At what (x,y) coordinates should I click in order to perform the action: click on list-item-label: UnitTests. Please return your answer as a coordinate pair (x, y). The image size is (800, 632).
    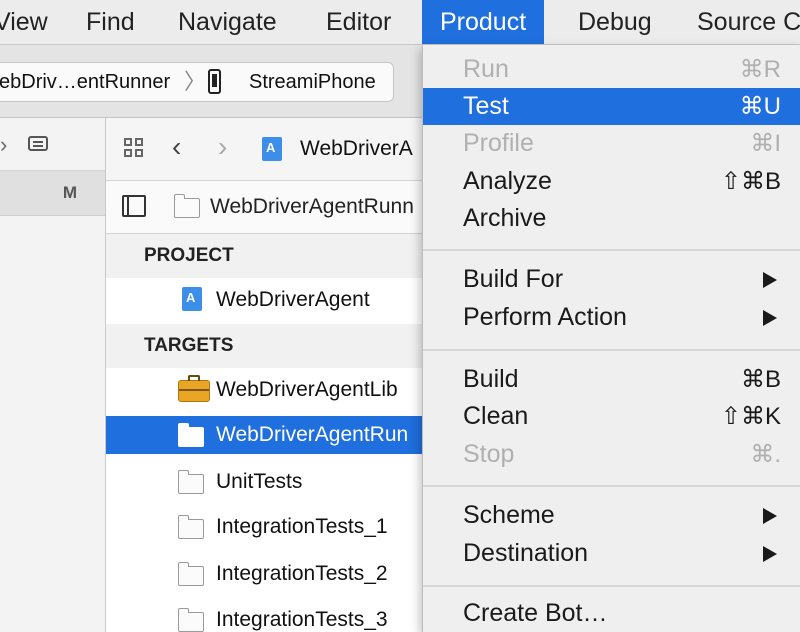
    Looking at the image, I should click on (259, 481).